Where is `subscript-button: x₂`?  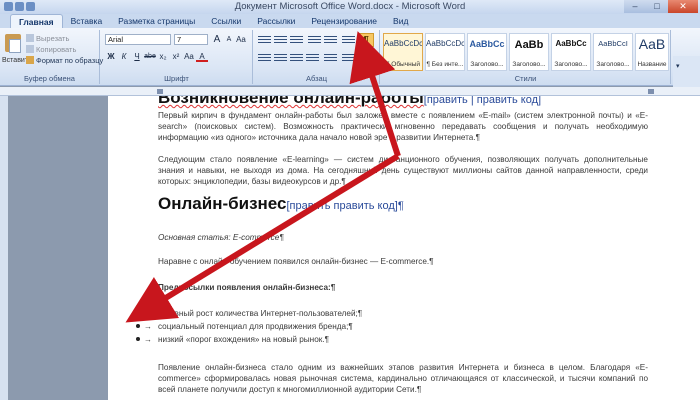
subscript-button: x₂ is located at coordinates (163, 56).